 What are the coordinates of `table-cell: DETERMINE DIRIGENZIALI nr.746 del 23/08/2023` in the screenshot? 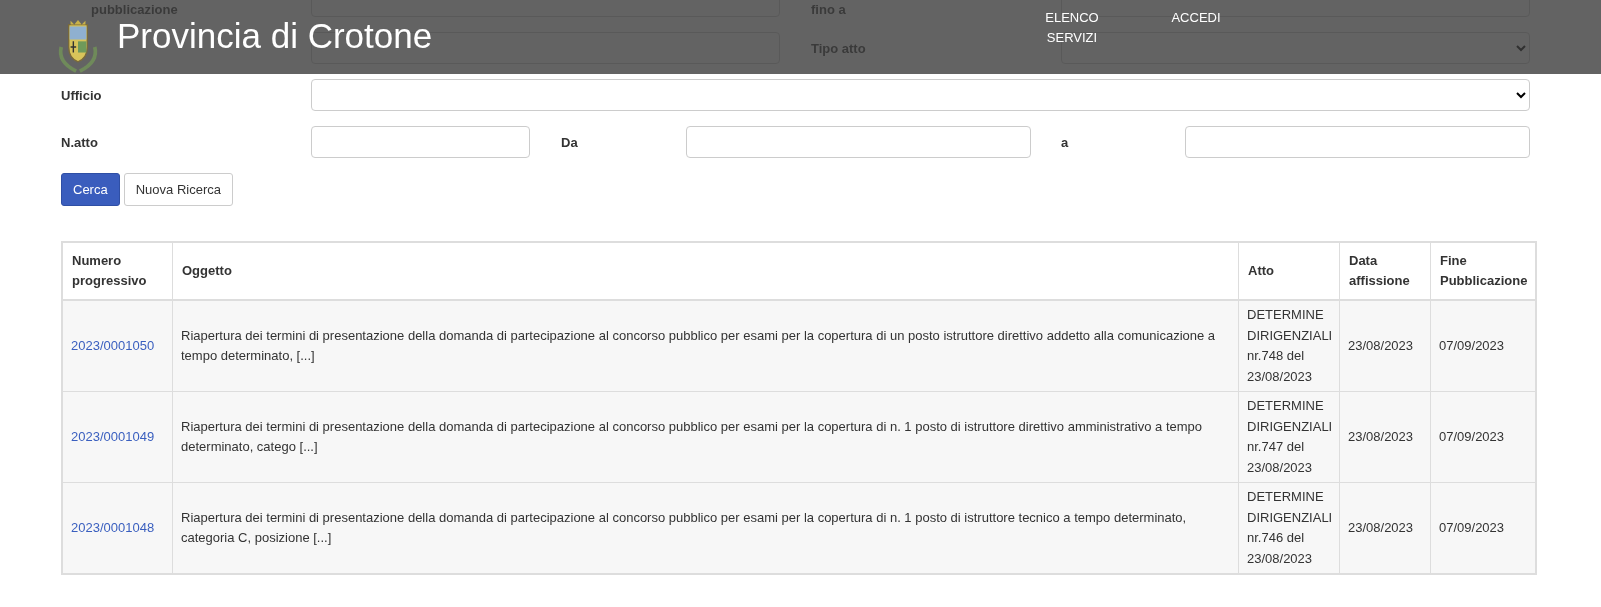 It's located at (1289, 528).